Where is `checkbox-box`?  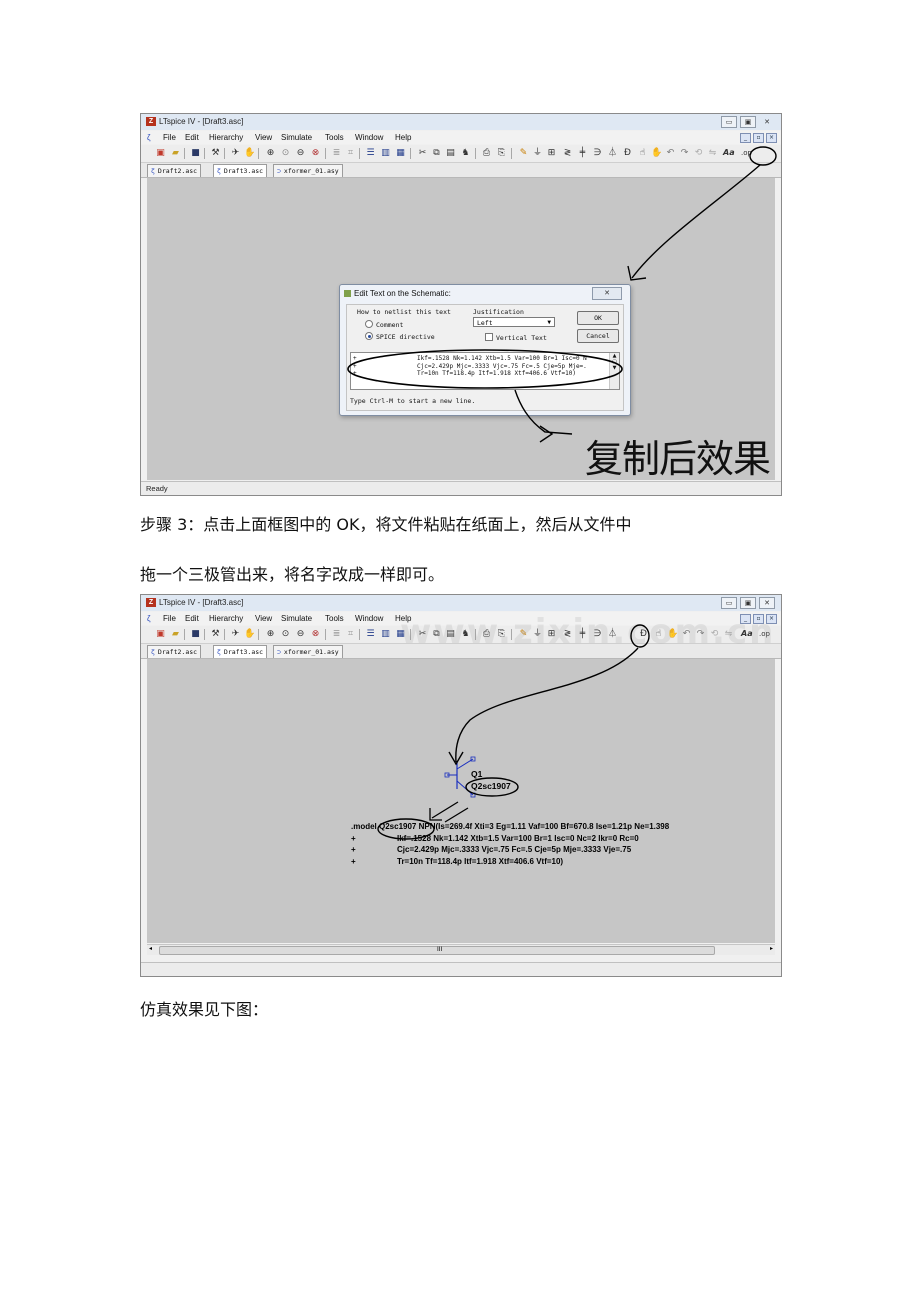
checkbox-box is located at coordinates (489, 337).